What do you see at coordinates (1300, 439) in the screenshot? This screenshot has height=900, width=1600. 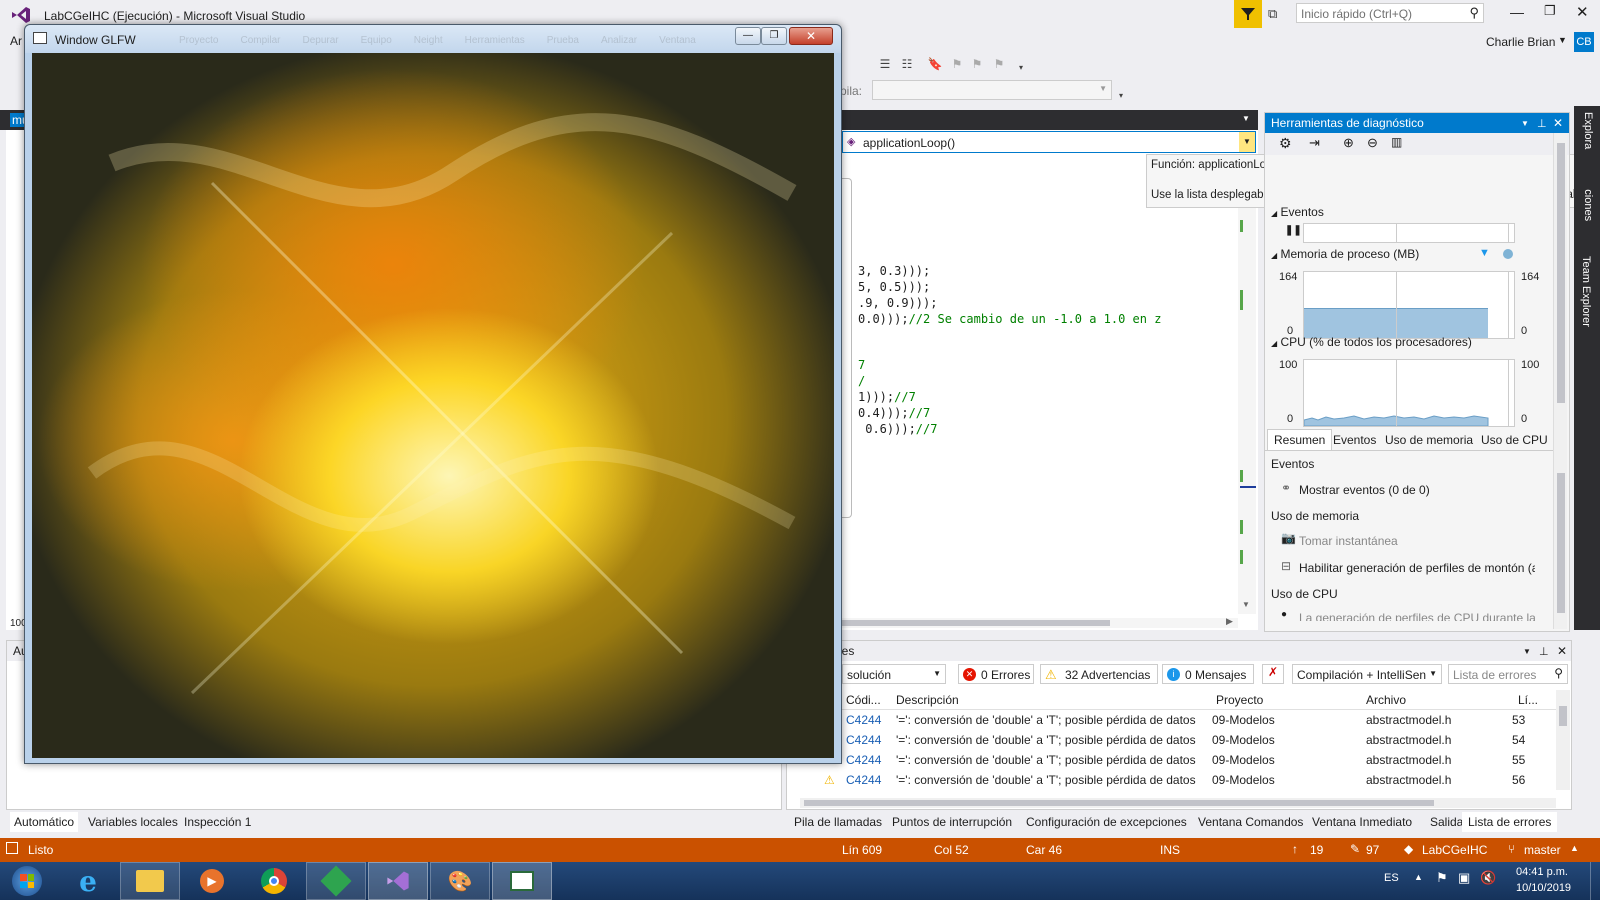 I see `tab-resumen: Resumen` at bounding box center [1300, 439].